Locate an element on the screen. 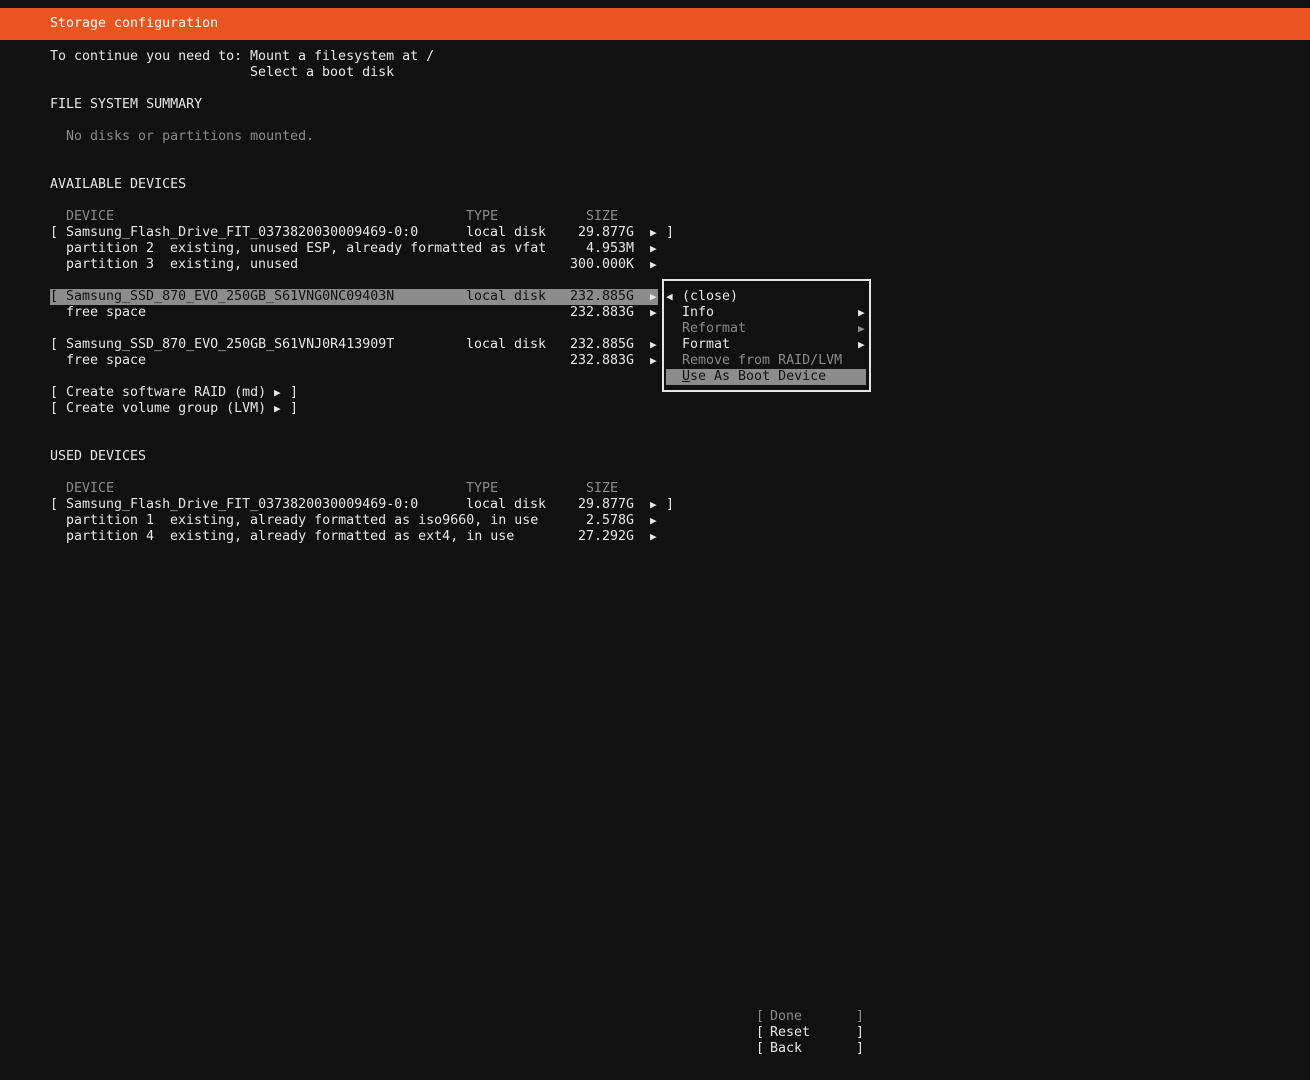  menu-info-label: Info is located at coordinates (698, 312).